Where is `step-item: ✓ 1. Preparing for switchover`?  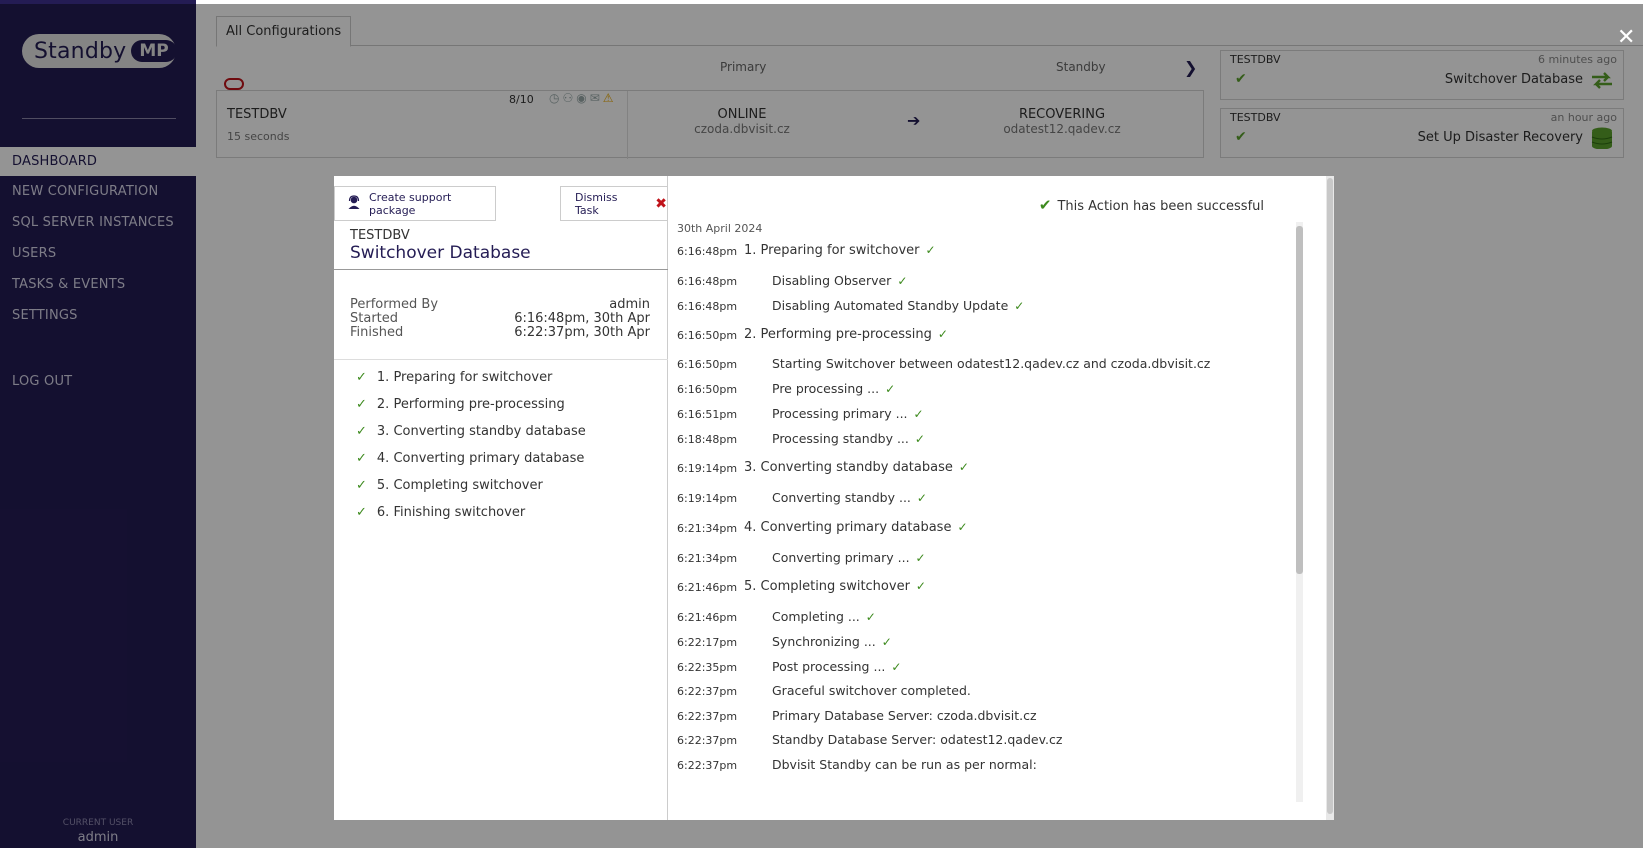 step-item: ✓ 1. Preparing for switchover is located at coordinates (454, 377).